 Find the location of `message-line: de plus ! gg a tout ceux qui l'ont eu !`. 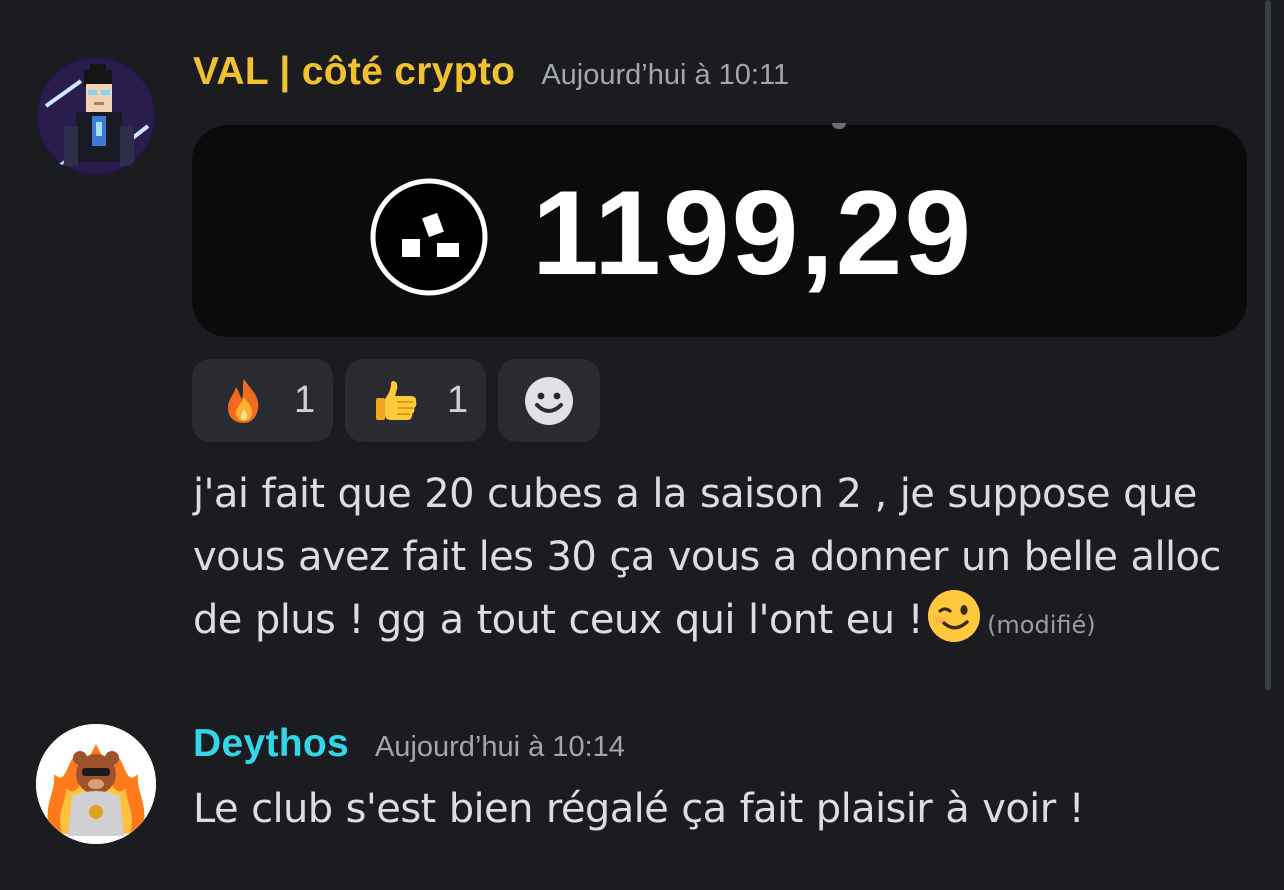

message-line: de plus ! gg a tout ceux qui l'ont eu ! is located at coordinates (558, 620).